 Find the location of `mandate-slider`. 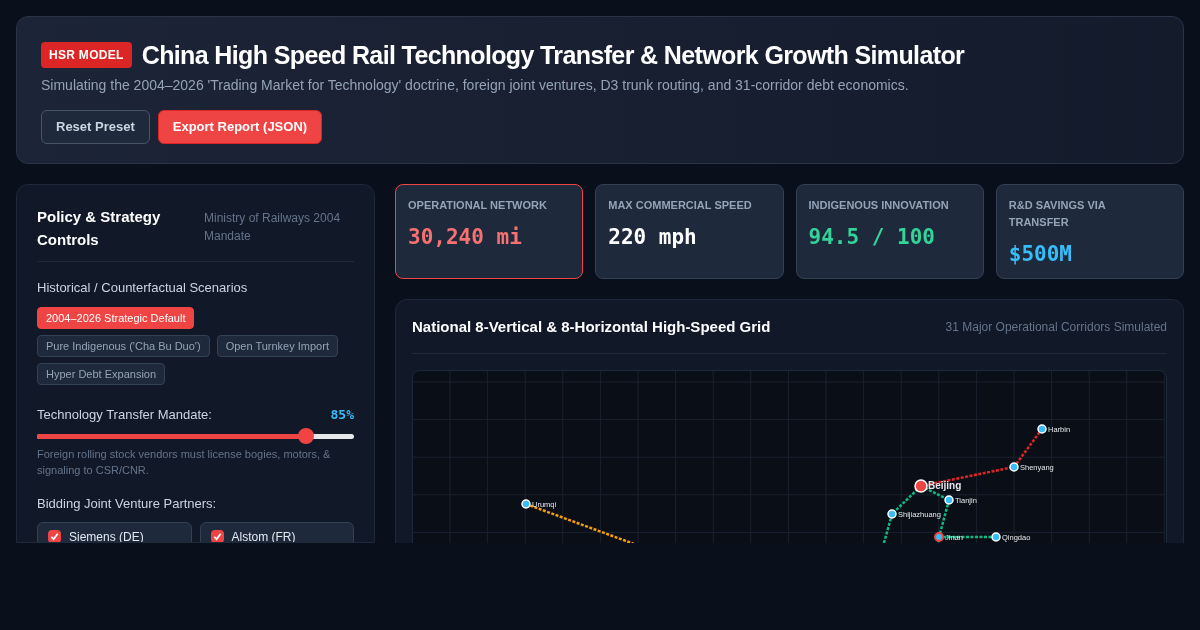

mandate-slider is located at coordinates (195, 436).